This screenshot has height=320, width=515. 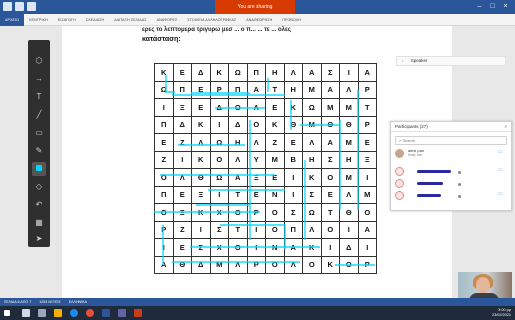 I want to click on sharing-banner: You are sharing, so click(x=255, y=7).